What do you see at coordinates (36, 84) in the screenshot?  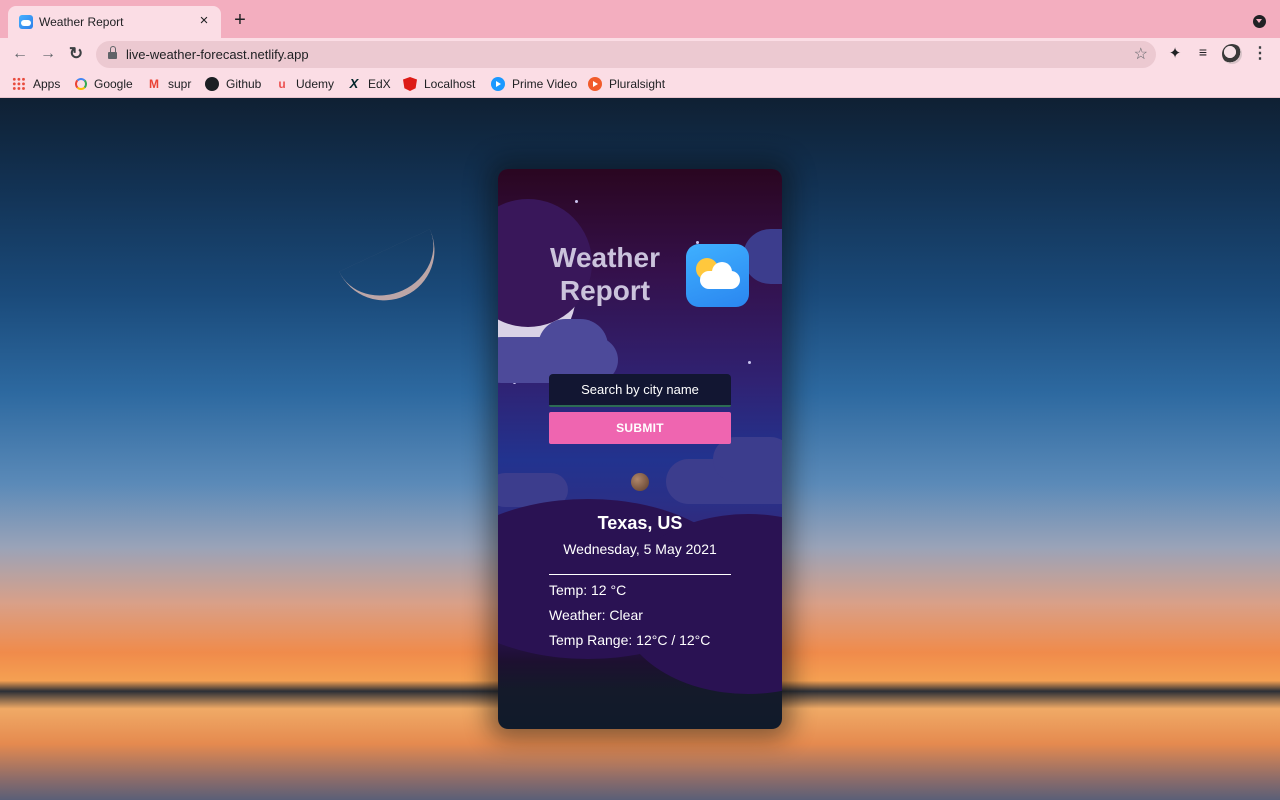 I see `bookmark-apps: Apps` at bounding box center [36, 84].